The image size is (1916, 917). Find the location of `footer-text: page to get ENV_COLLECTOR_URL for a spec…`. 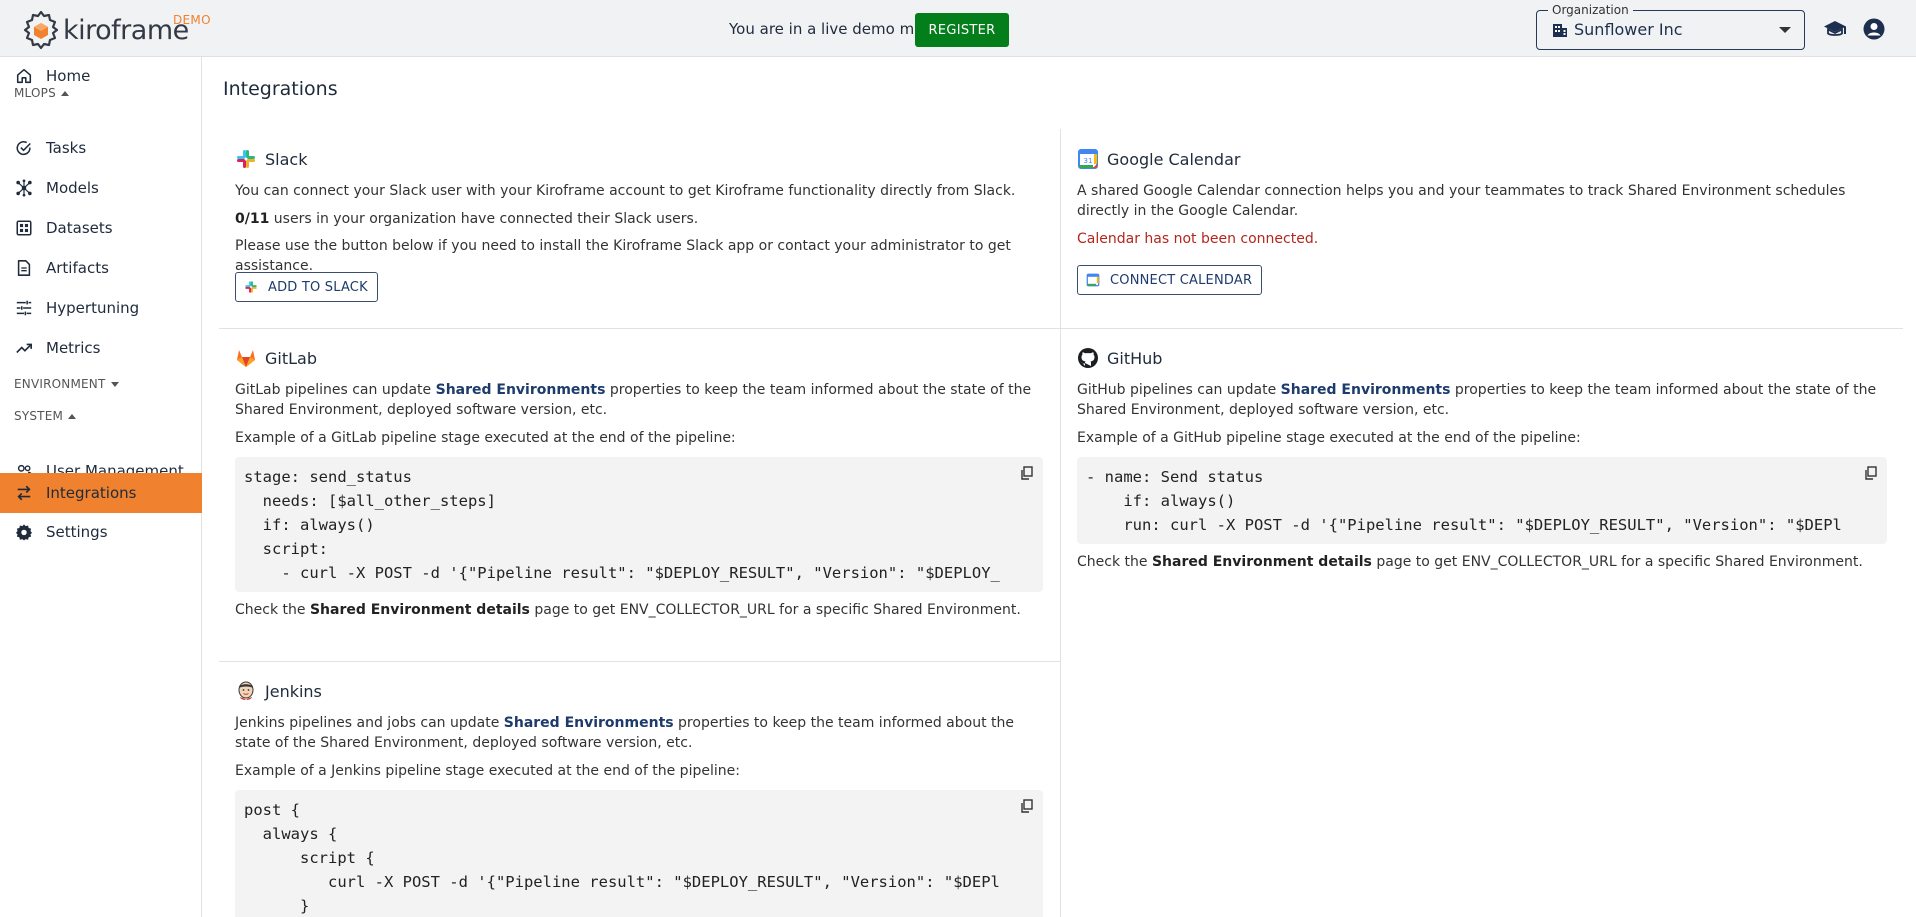

footer-text: page to get ENV_COLLECTOR_URL for a spec… is located at coordinates (775, 610).